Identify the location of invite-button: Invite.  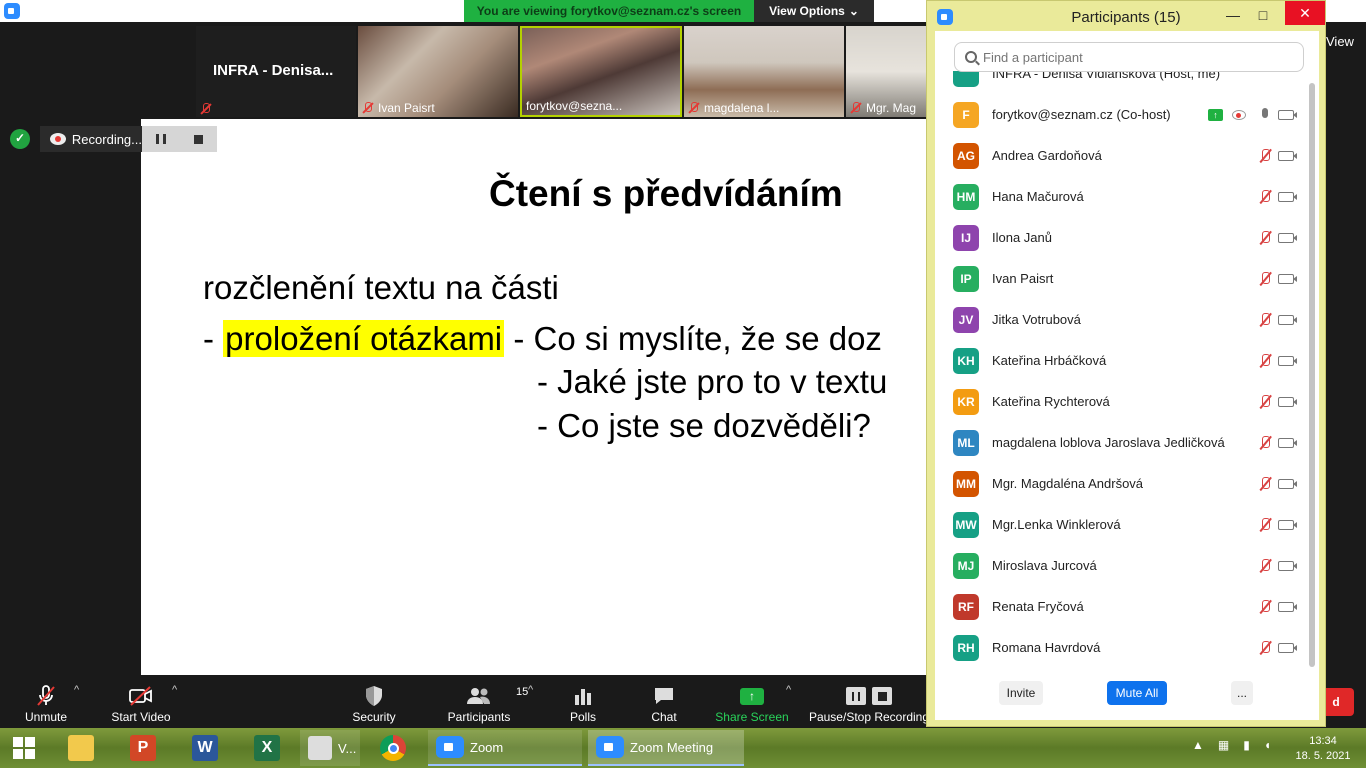
(1021, 693).